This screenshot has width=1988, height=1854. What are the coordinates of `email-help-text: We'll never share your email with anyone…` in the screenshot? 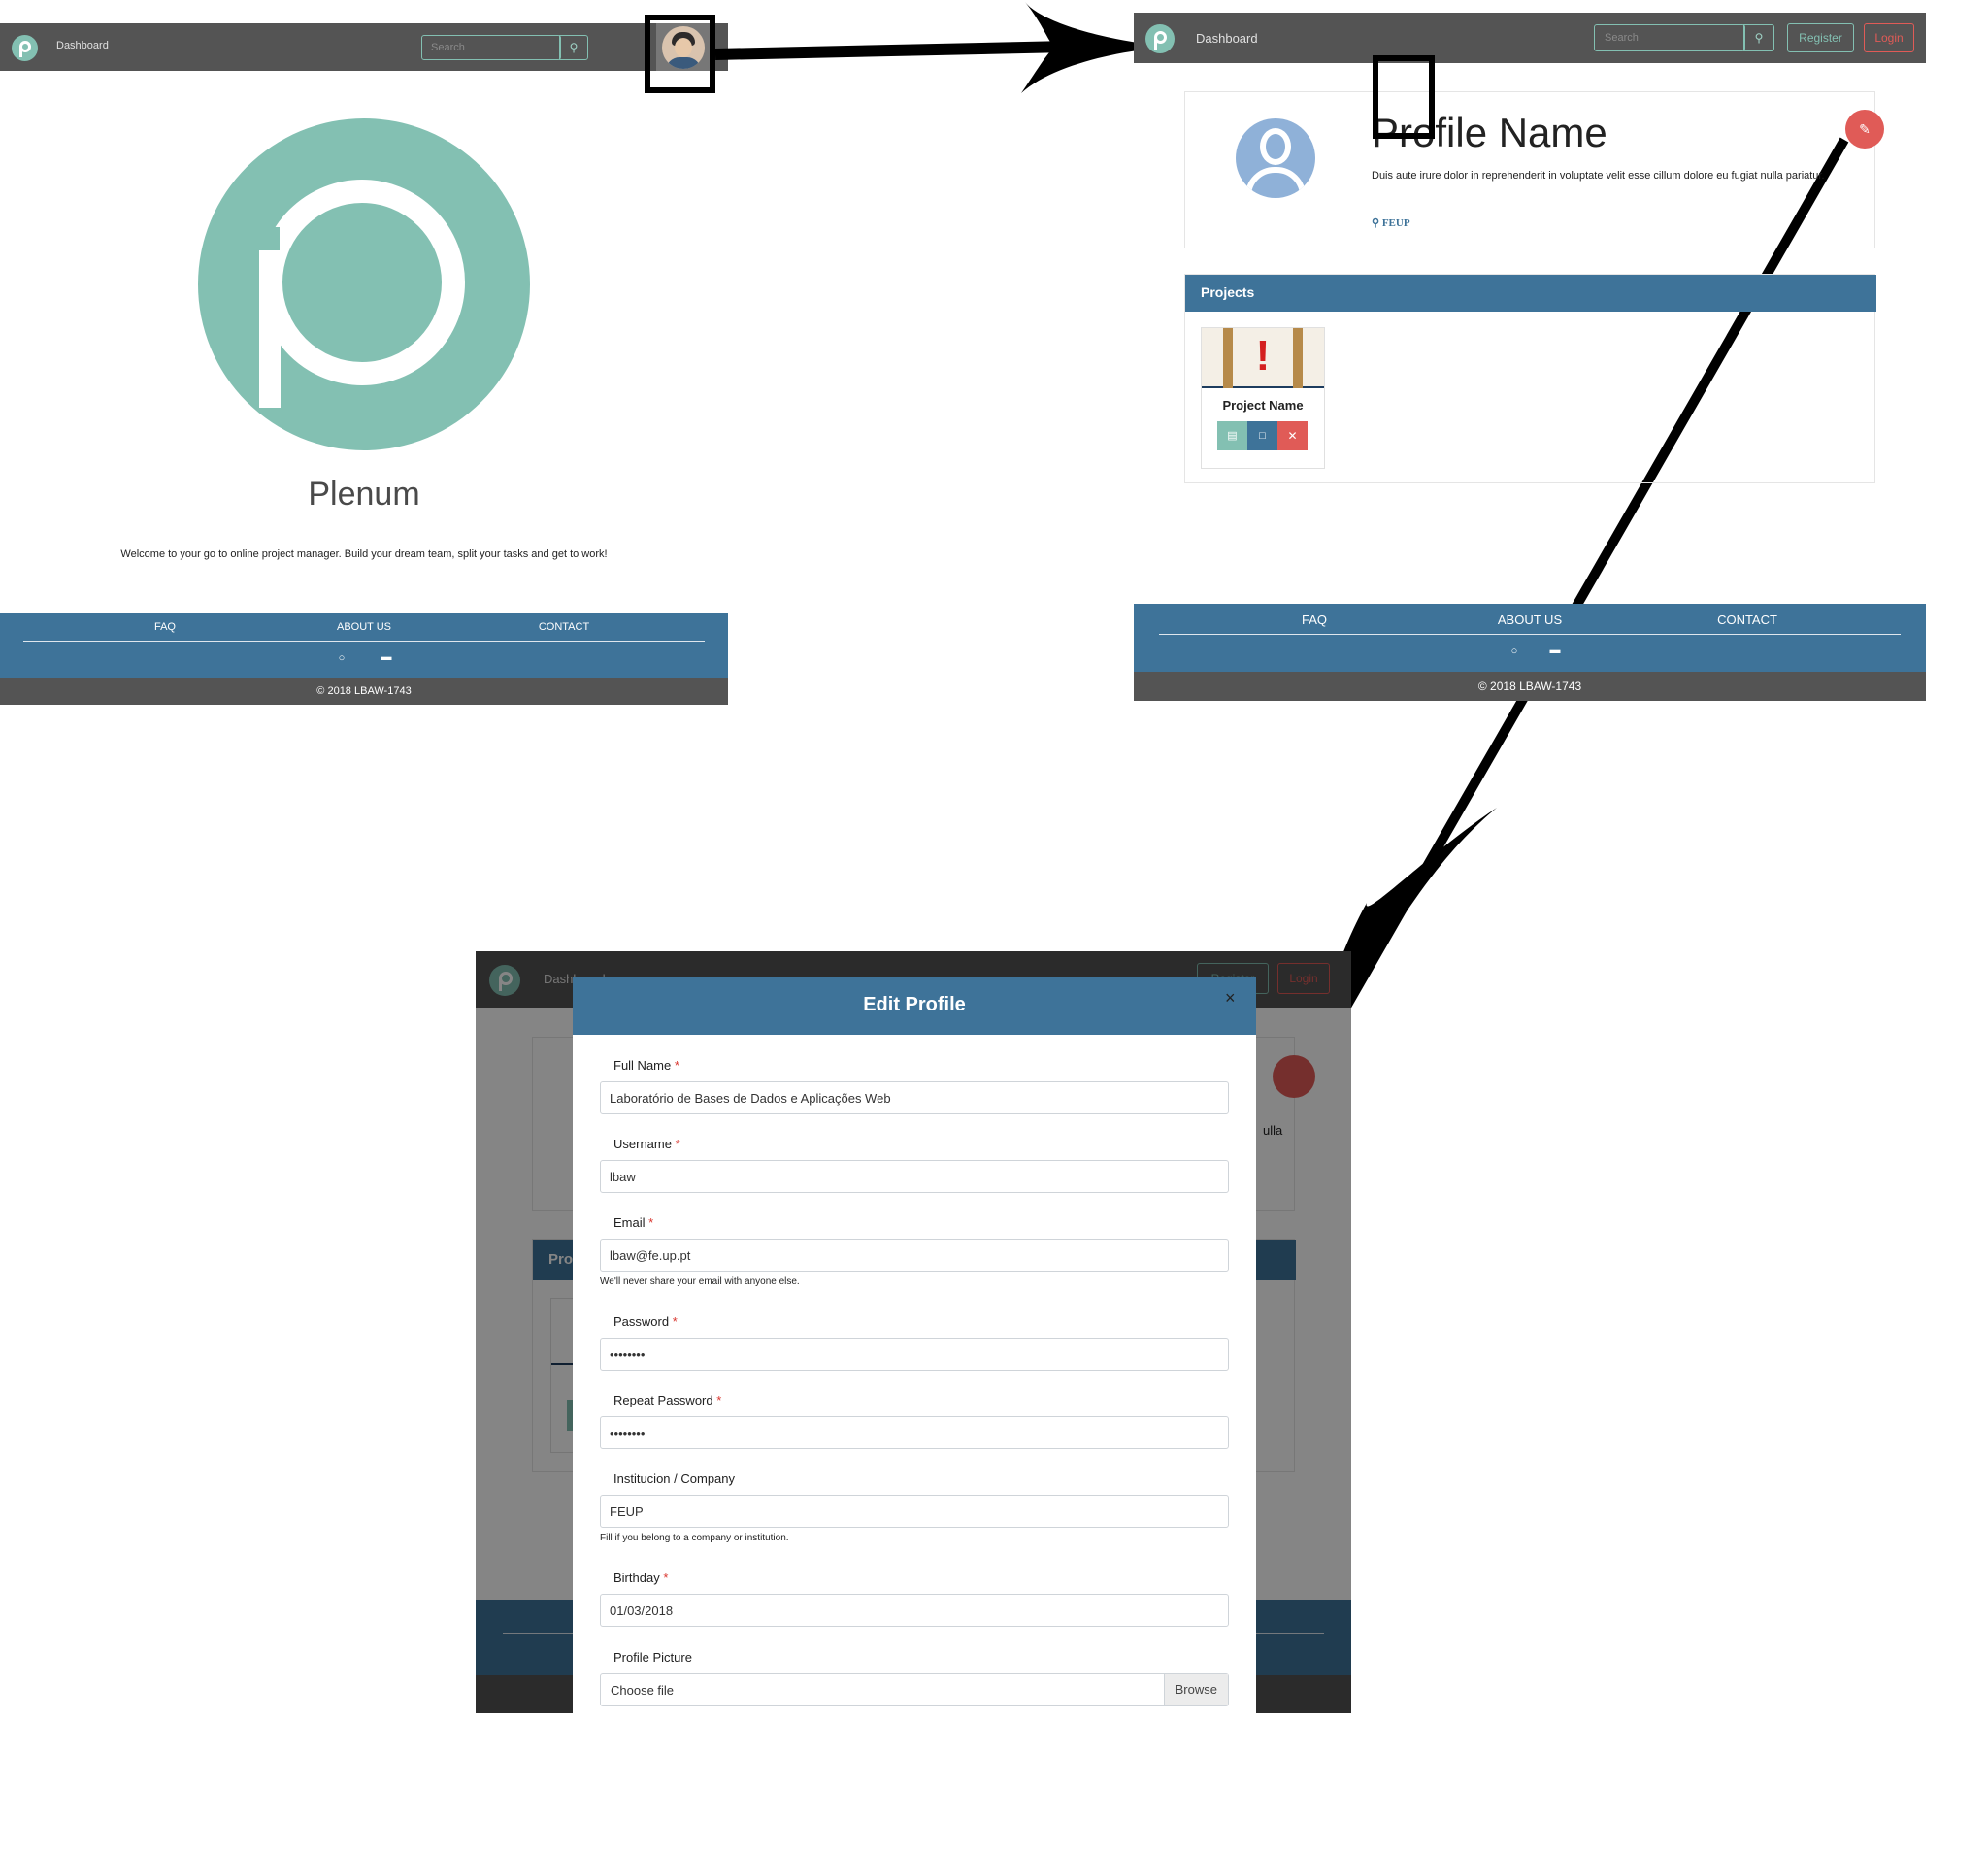 It's located at (700, 1281).